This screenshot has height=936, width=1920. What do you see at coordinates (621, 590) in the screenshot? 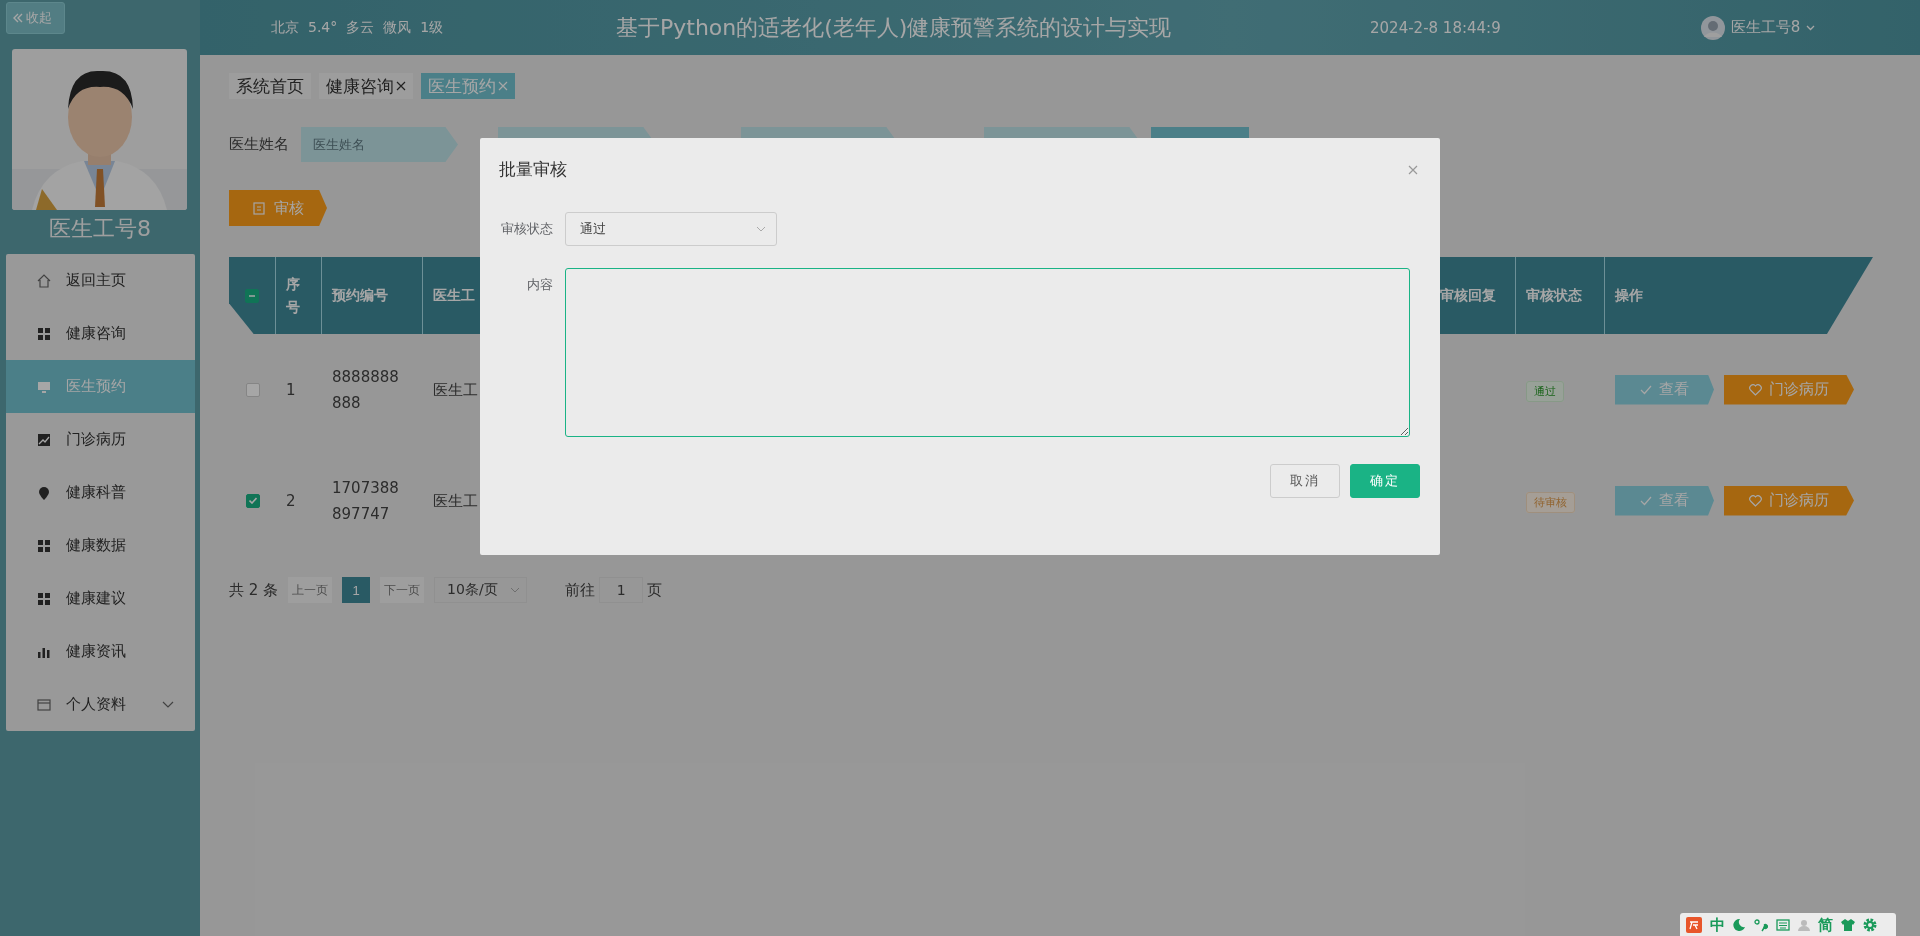
I see `page-input: 1` at bounding box center [621, 590].